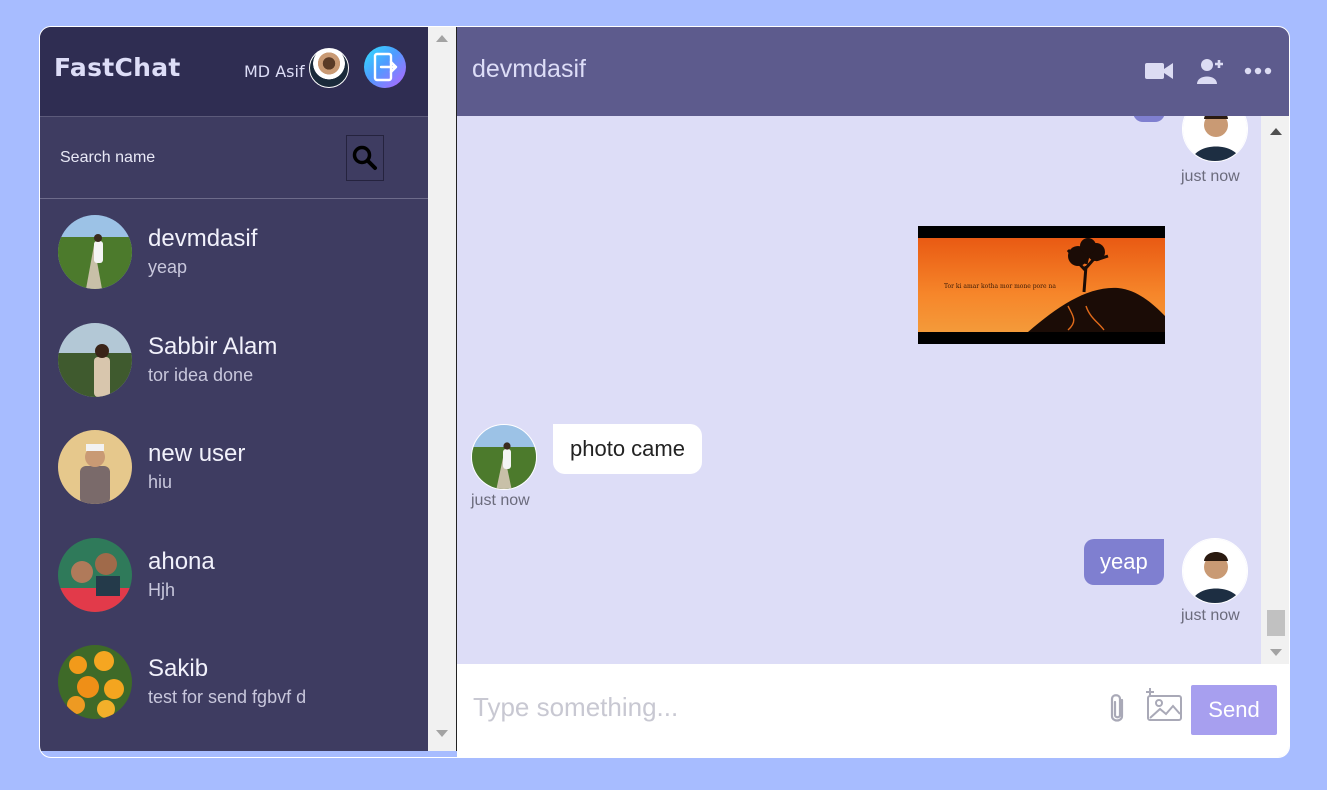  What do you see at coordinates (117, 67) in the screenshot?
I see `app-logo: FastChat` at bounding box center [117, 67].